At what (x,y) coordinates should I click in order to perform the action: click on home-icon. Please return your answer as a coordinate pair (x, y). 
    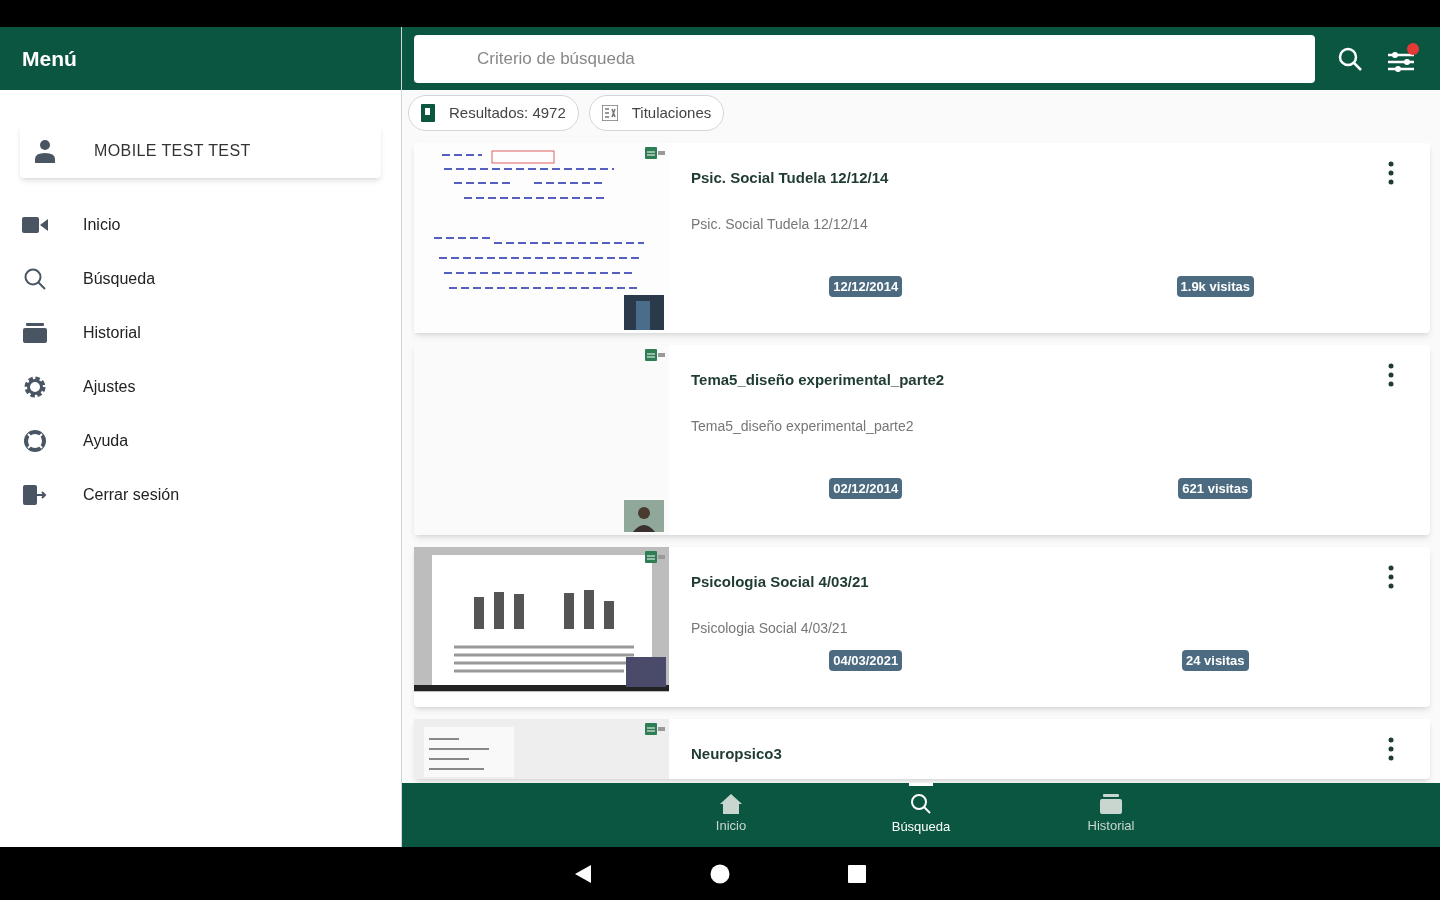
    Looking at the image, I should click on (731, 804).